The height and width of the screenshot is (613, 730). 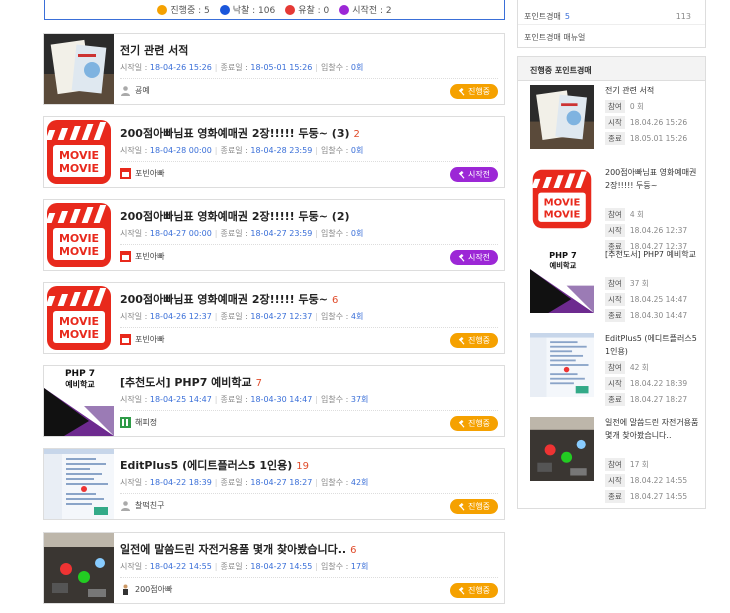 I want to click on auction-thumbnail: PHP 7 예비학교, so click(x=79, y=401).